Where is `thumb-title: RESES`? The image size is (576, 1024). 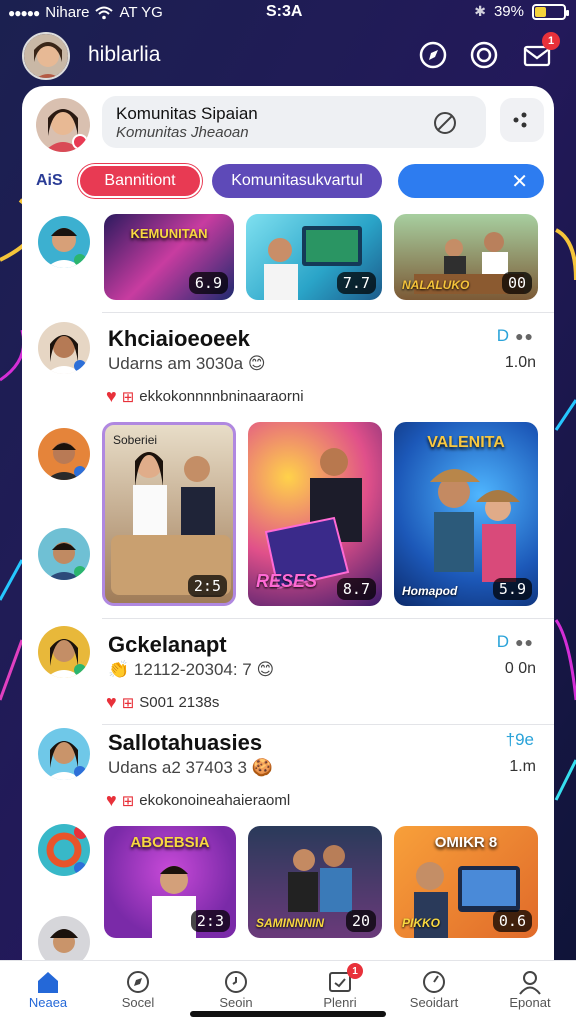 thumb-title: RESES is located at coordinates (287, 581).